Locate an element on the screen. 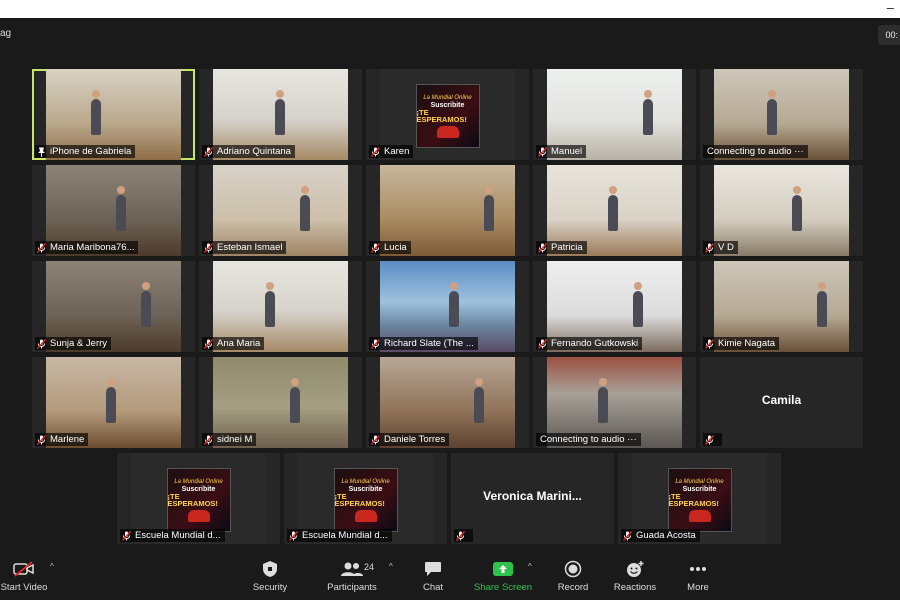  participant-name: Esteban Ismael is located at coordinates (250, 247).